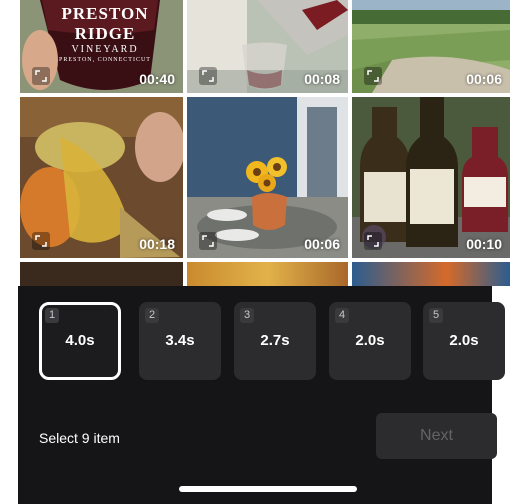  Describe the element at coordinates (101, 177) in the screenshot. I see `media-thumbnail: 00:18` at that location.